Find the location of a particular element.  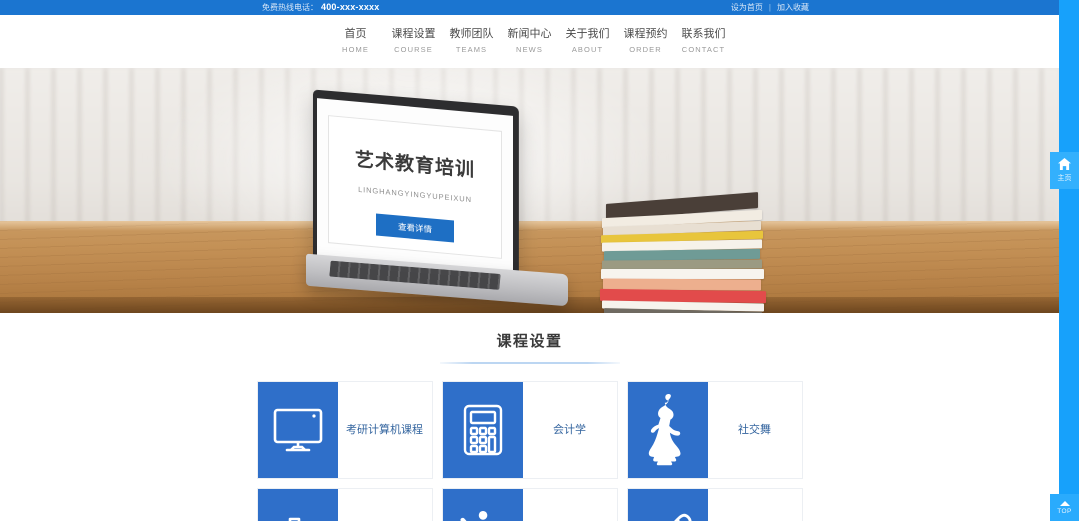

nav-item-home-en: HOME is located at coordinates (355, 49).